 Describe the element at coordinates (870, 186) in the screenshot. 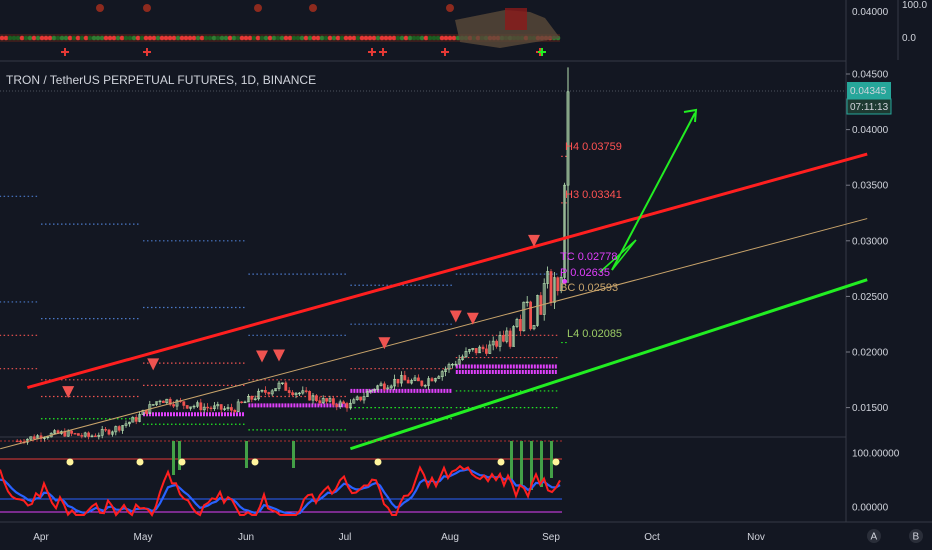

I see `price-tick-label: 0.03500` at that location.